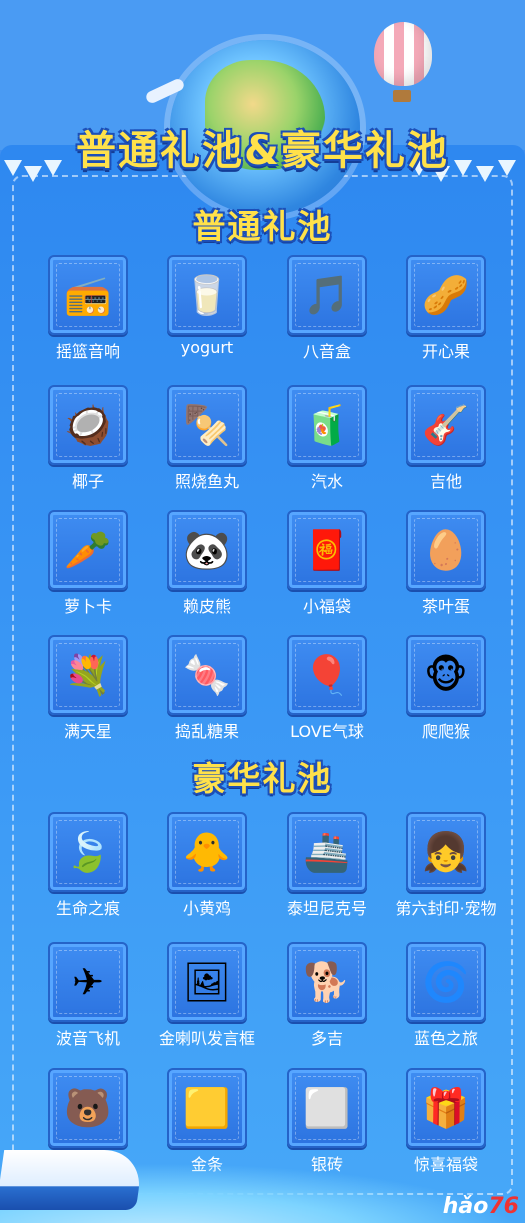 The height and width of the screenshot is (1223, 525). Describe the element at coordinates (403, 54) in the screenshot. I see `hot-air-balloon-icon` at that location.